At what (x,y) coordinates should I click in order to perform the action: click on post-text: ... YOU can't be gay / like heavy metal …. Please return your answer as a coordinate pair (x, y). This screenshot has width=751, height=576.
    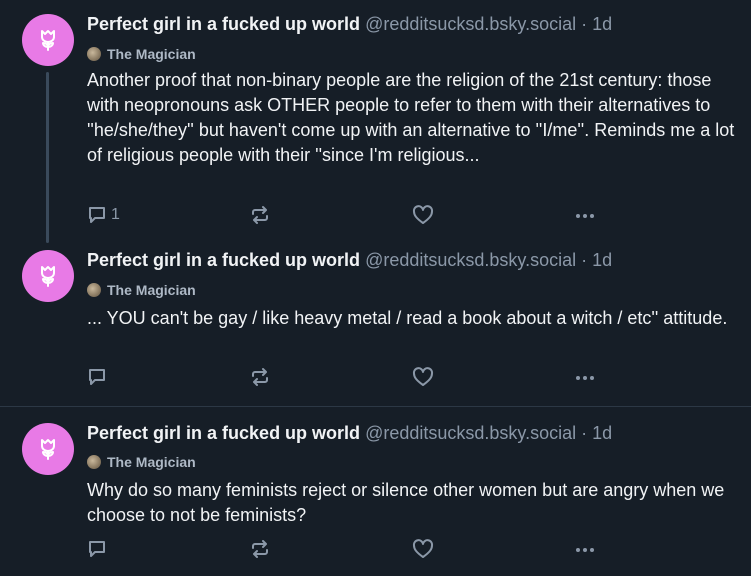
    Looking at the image, I should click on (407, 318).